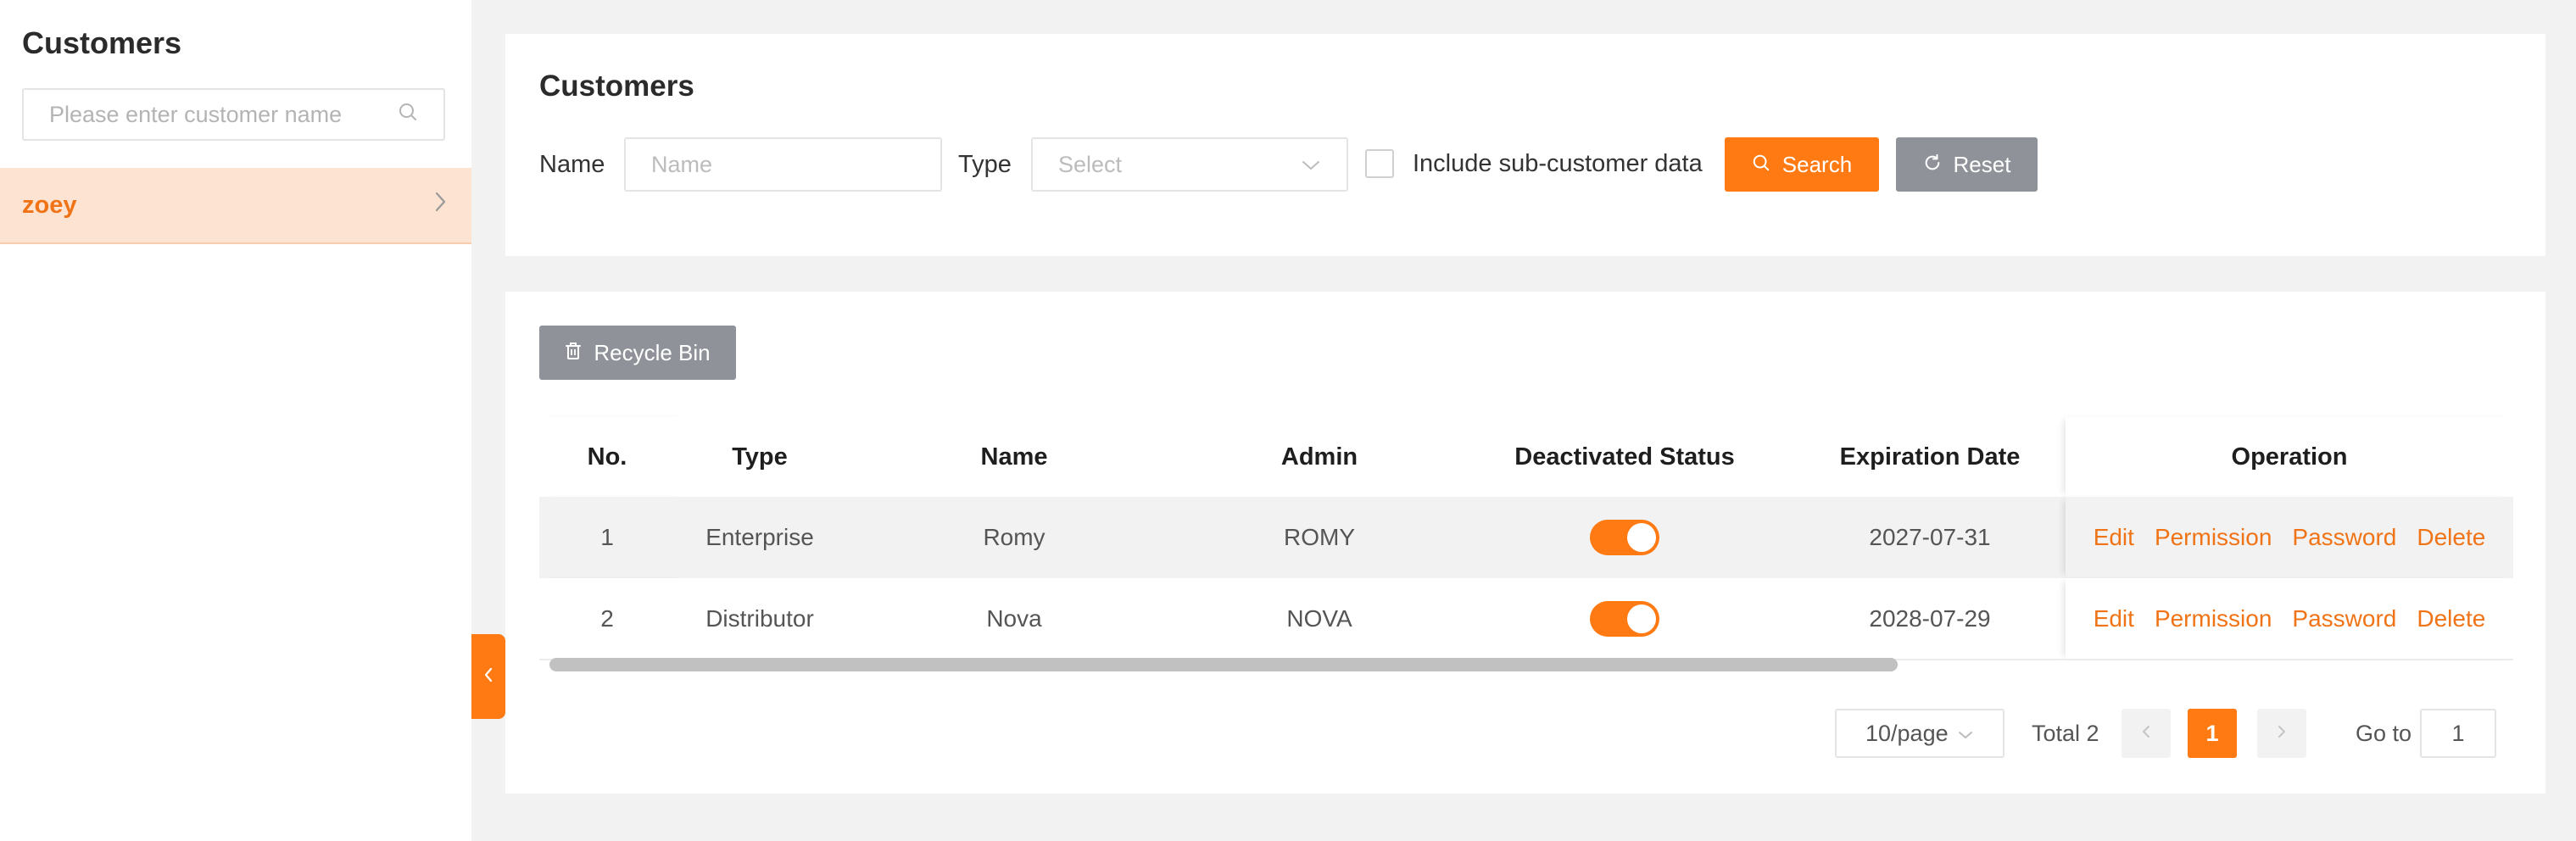 This screenshot has height=841, width=2576. What do you see at coordinates (1982, 164) in the screenshot?
I see `reset-button-label: Reset` at bounding box center [1982, 164].